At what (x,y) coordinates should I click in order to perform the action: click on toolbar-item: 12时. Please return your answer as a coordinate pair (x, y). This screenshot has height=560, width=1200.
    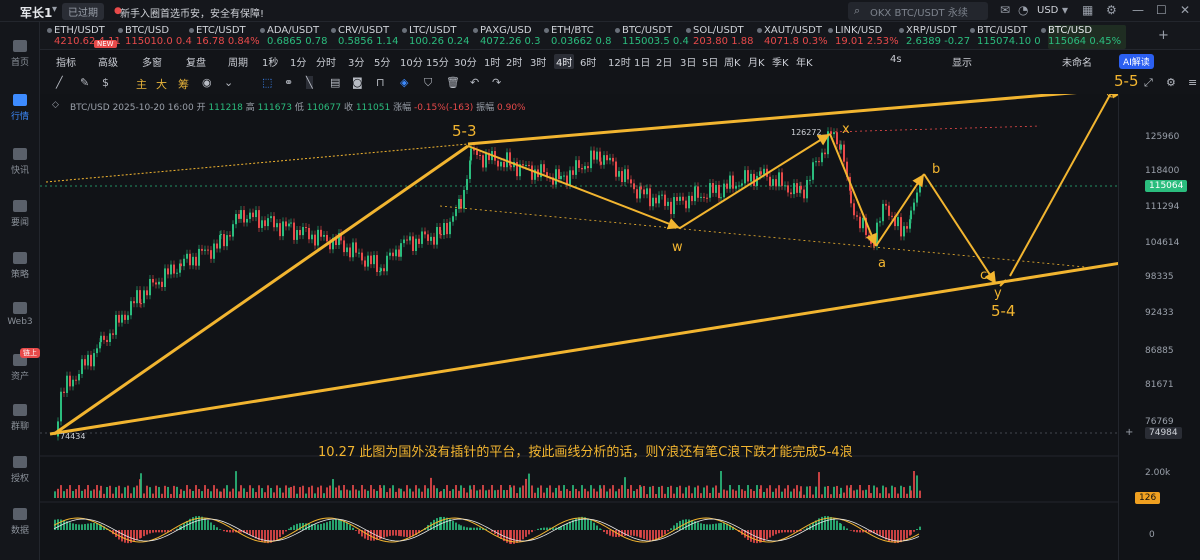
    Looking at the image, I should click on (619, 61).